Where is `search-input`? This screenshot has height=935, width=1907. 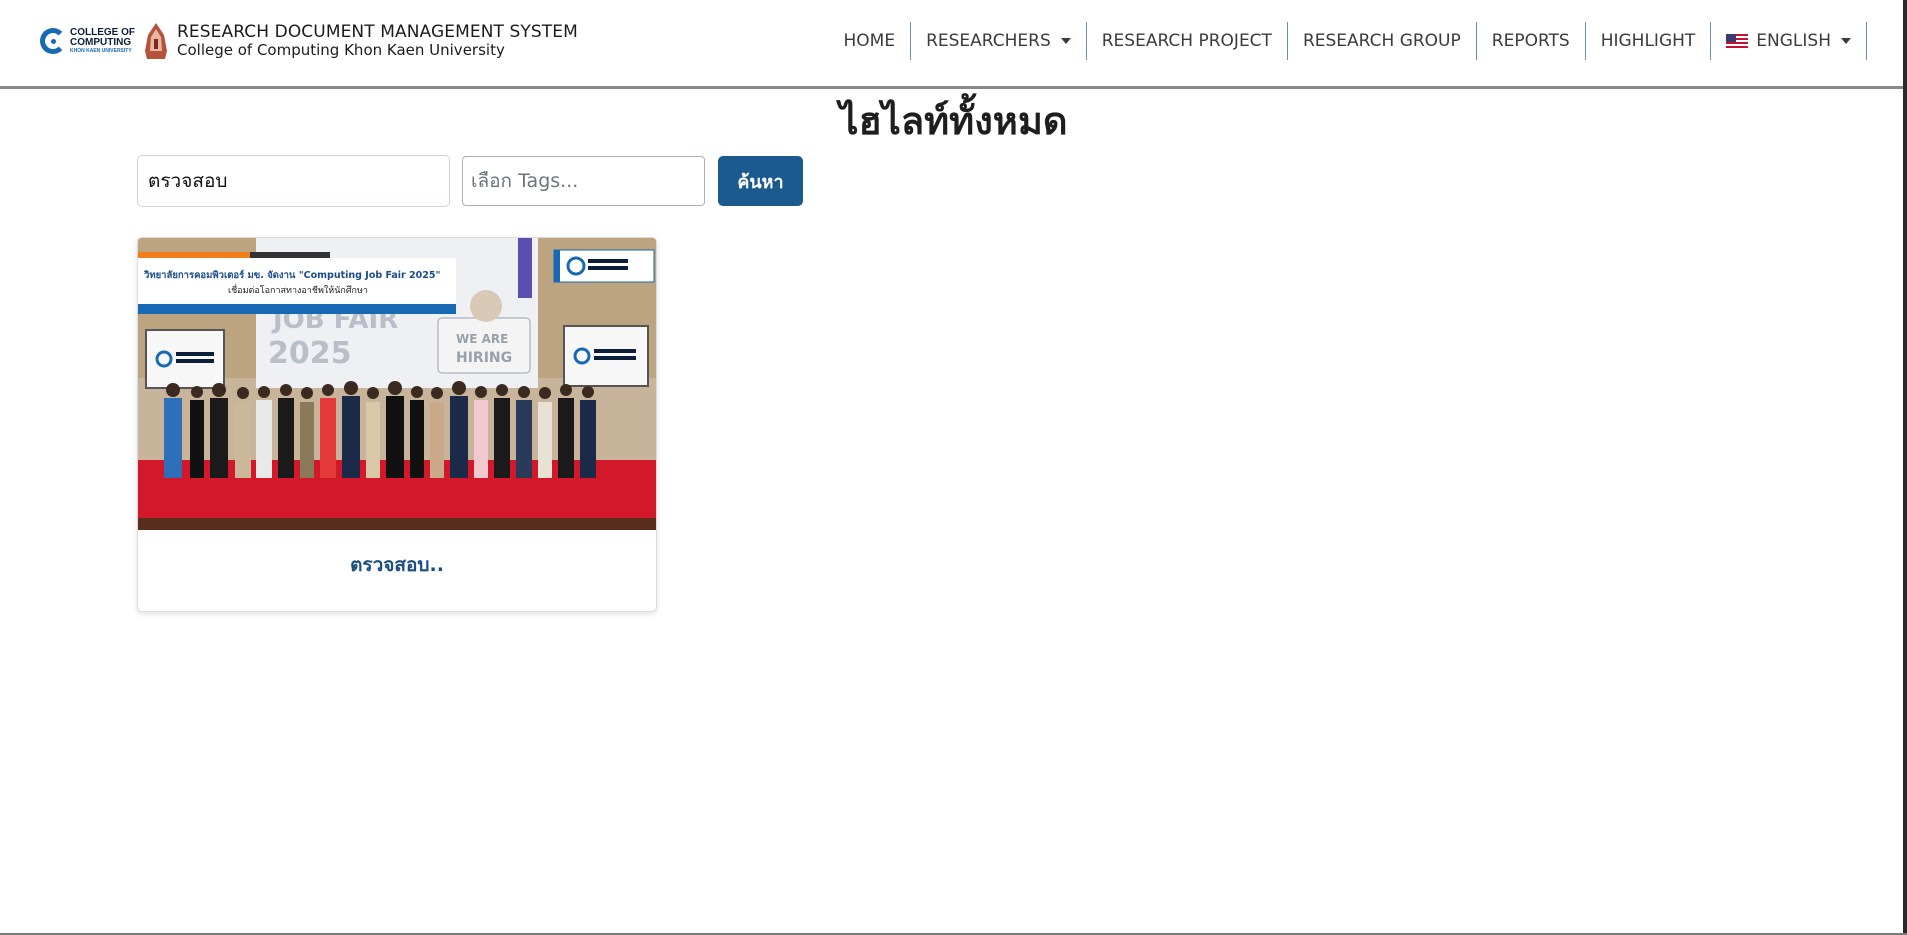
search-input is located at coordinates (293, 181).